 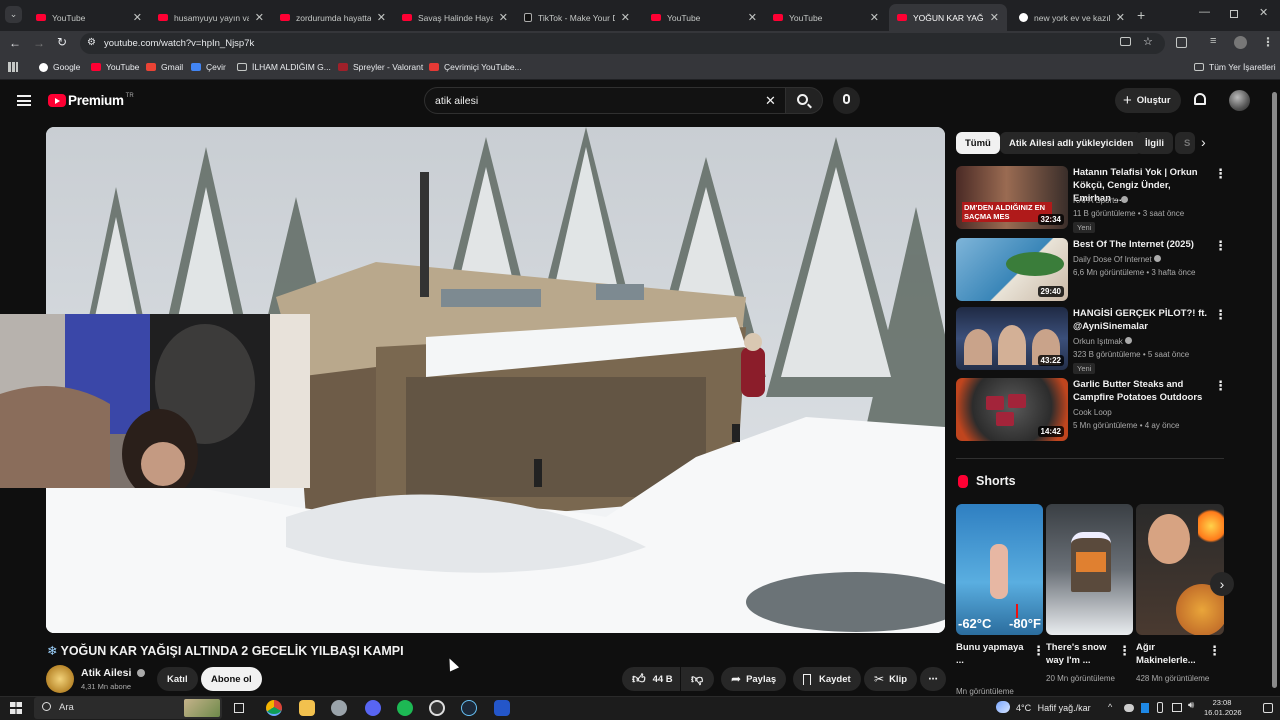 What do you see at coordinates (697, 679) in the screenshot?
I see `dislike-button: 👎︎` at bounding box center [697, 679].